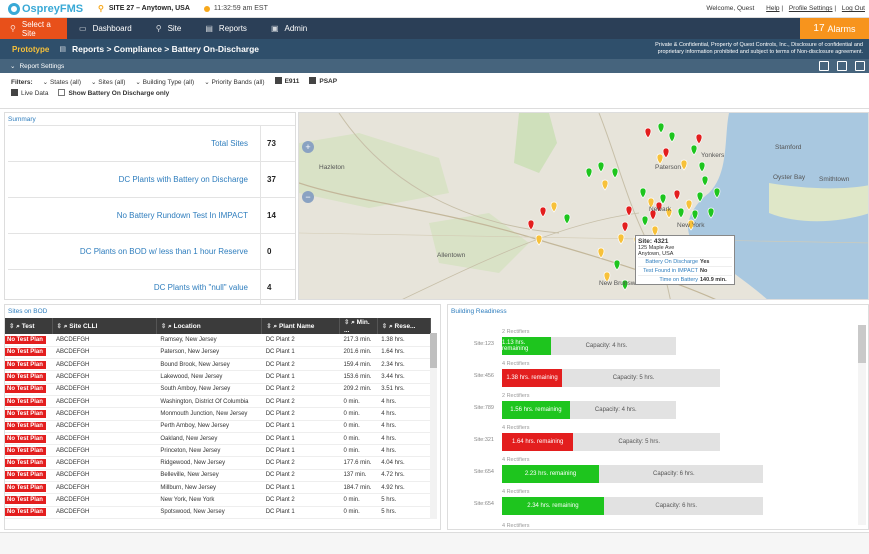  I want to click on live-data-checkbox: Live Data, so click(29, 93).